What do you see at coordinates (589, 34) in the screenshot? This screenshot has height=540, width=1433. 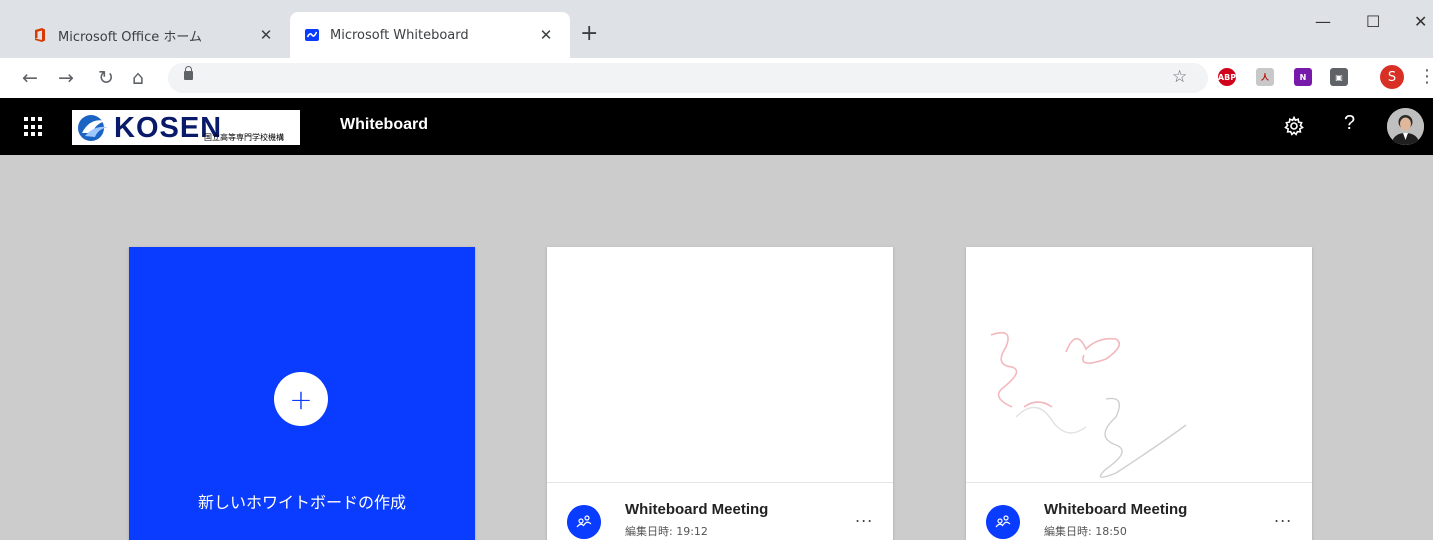 I see `new-tab-button: +` at bounding box center [589, 34].